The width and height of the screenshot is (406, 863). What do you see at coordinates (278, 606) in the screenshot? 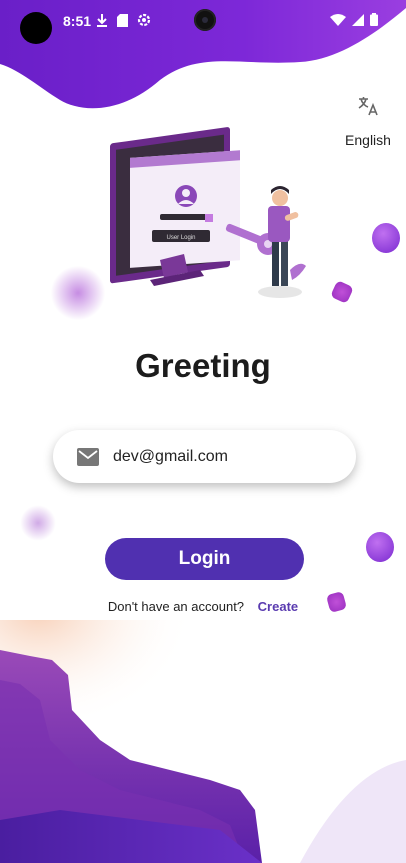
I see `create-account-link: Create` at bounding box center [278, 606].